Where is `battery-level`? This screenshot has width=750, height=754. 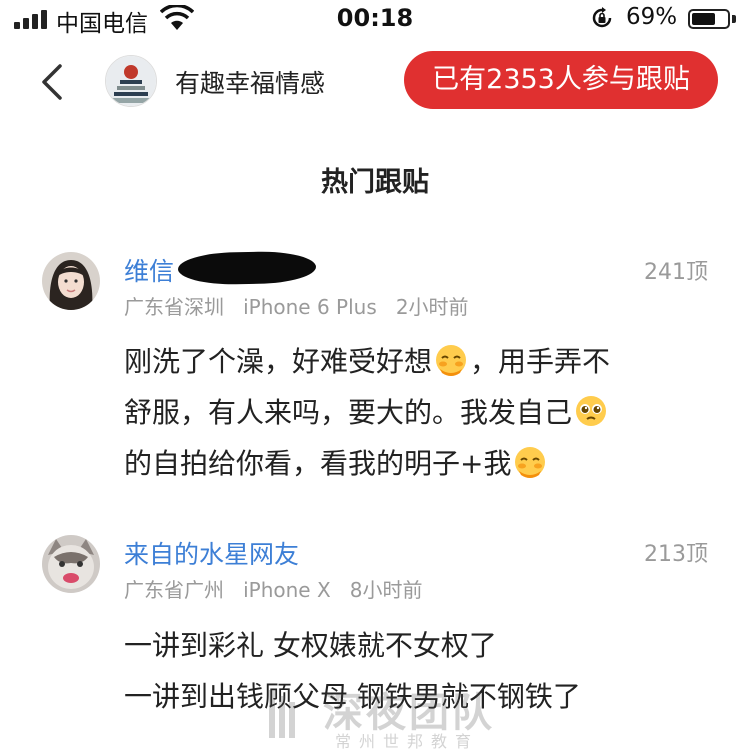 battery-level is located at coordinates (703, 19).